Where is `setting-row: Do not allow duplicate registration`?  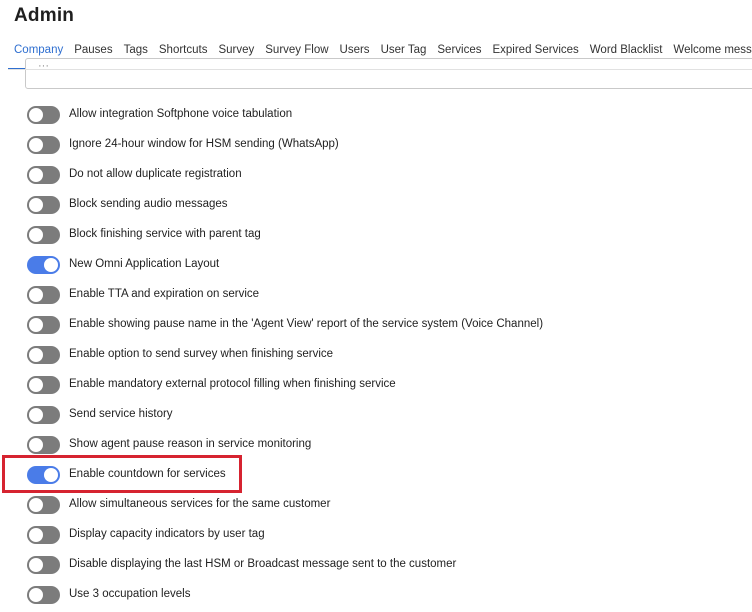
setting-row: Do not allow duplicate registration is located at coordinates (376, 175).